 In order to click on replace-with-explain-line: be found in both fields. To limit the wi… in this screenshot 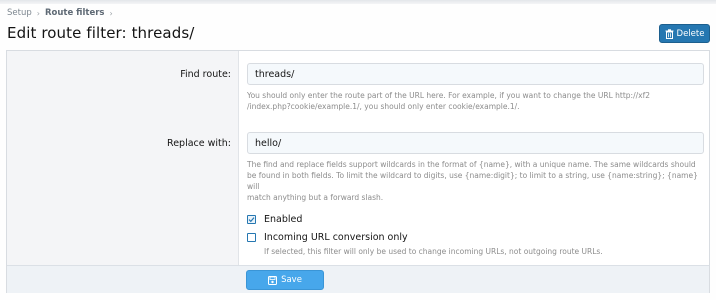, I will do `click(472, 181)`.